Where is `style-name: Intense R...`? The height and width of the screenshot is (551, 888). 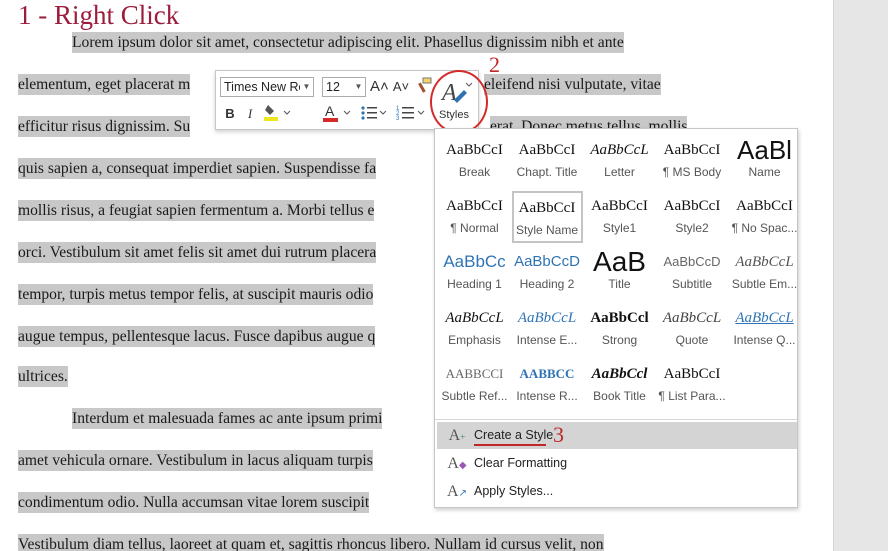
style-name: Intense R... is located at coordinates (547, 396).